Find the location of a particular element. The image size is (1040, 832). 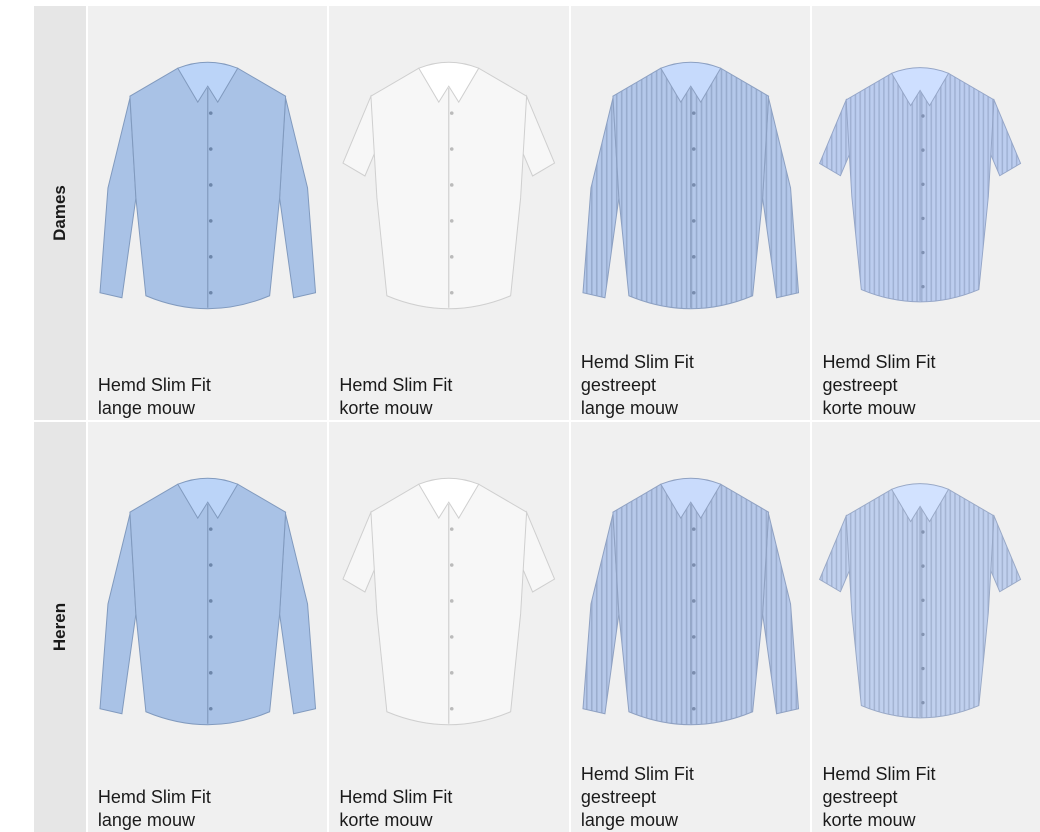

row-label: Heren is located at coordinates (59, 627).